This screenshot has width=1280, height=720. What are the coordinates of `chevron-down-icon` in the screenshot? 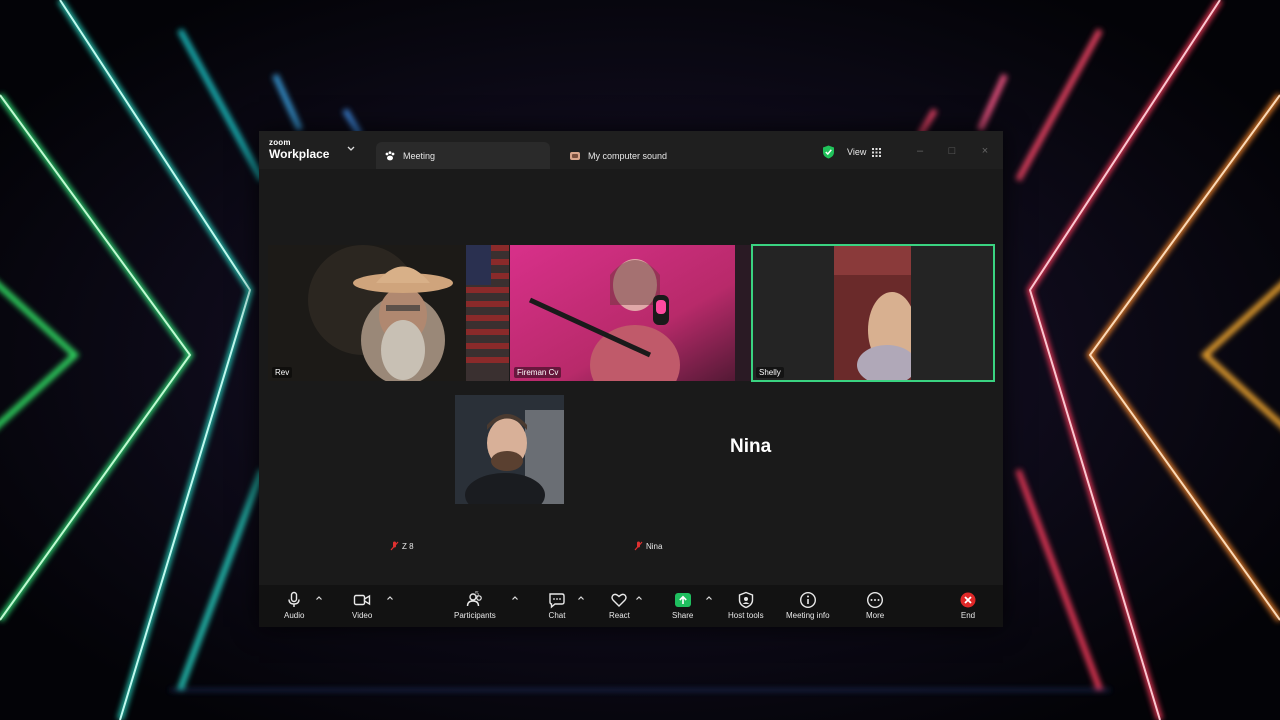 It's located at (351, 149).